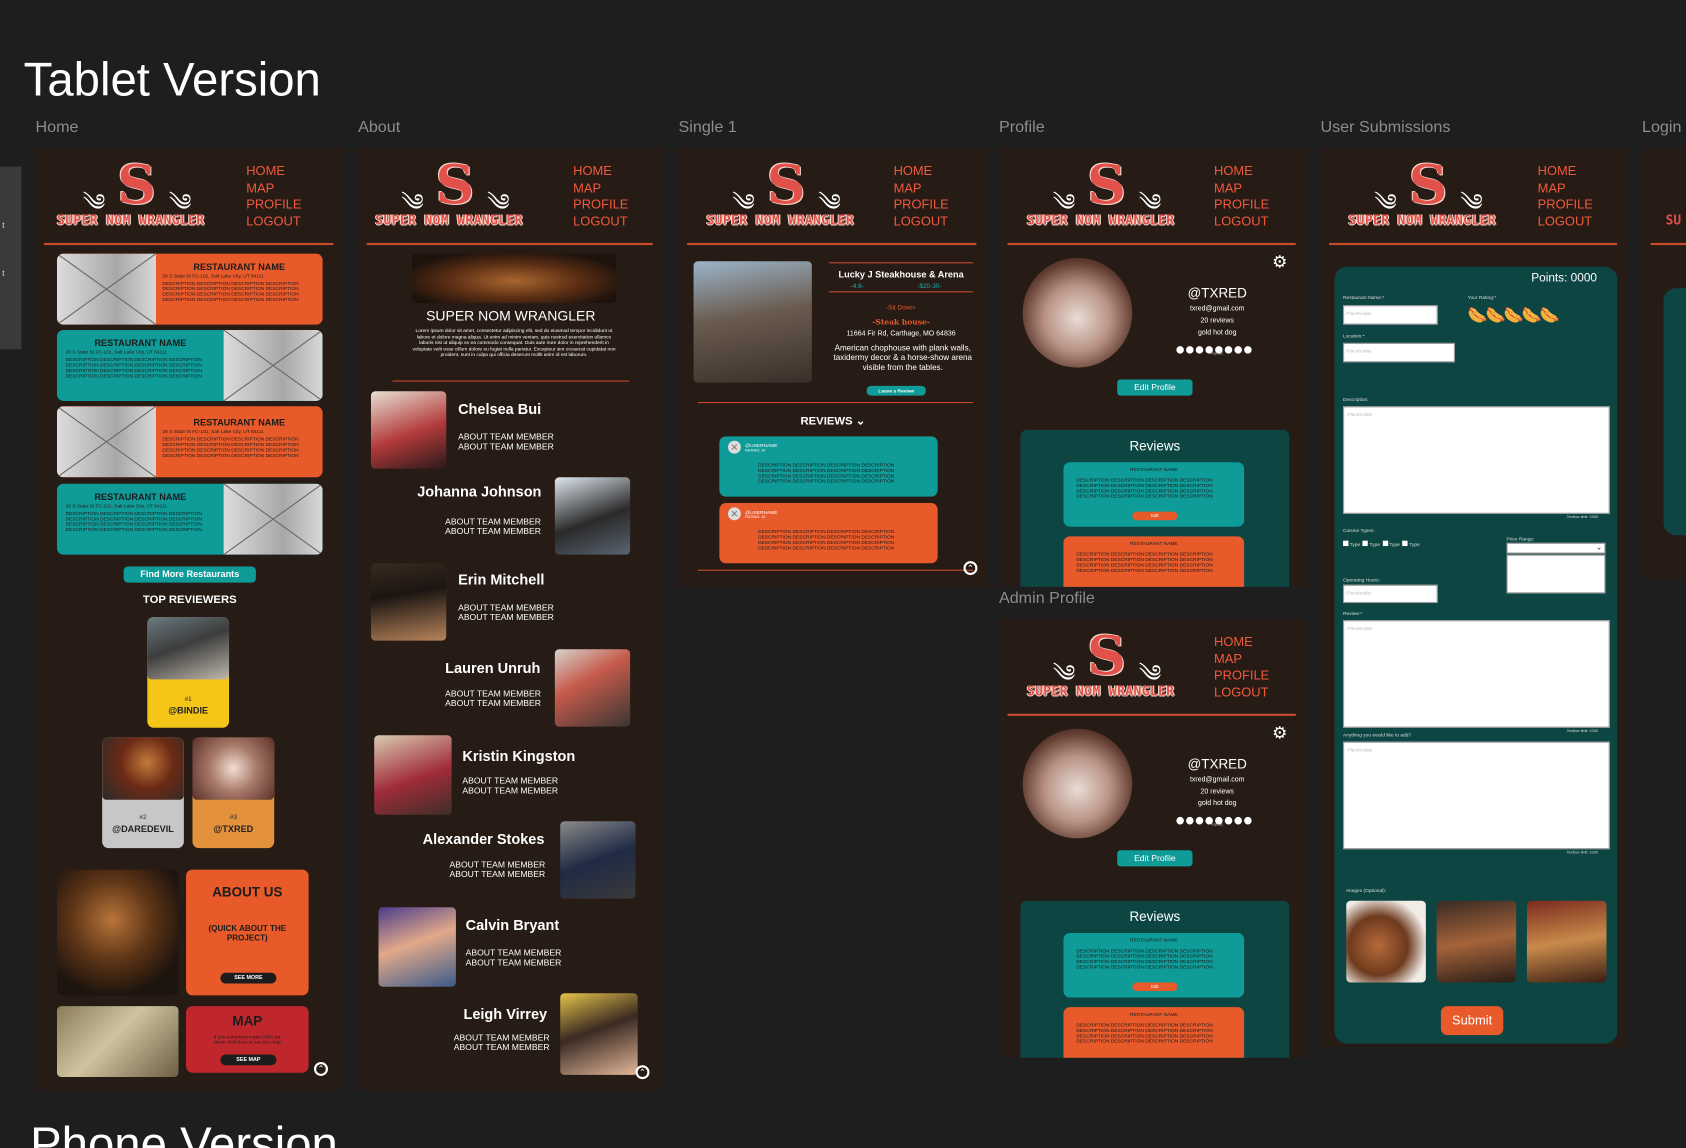  Describe the element at coordinates (1381, 543) in the screenshot. I see `cuisine-checkboxes: Type Type Type Type` at that location.